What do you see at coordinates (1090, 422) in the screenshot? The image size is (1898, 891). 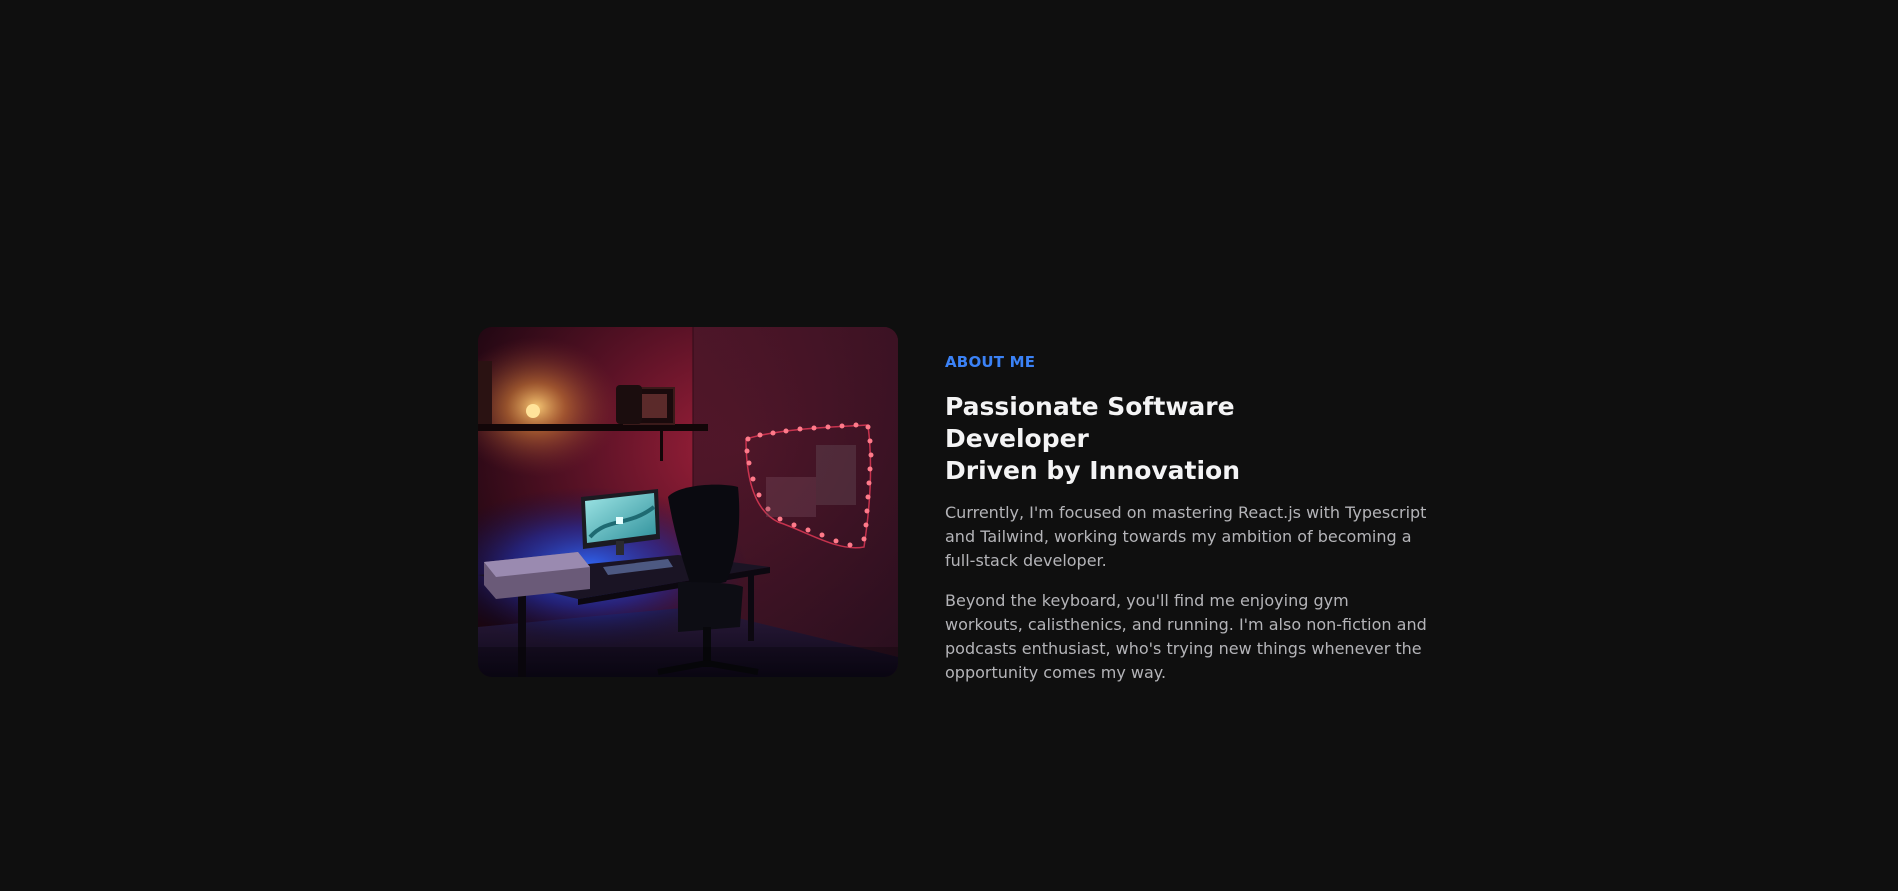 I see `heading-line-1: Passionate Software Developer` at bounding box center [1090, 422].